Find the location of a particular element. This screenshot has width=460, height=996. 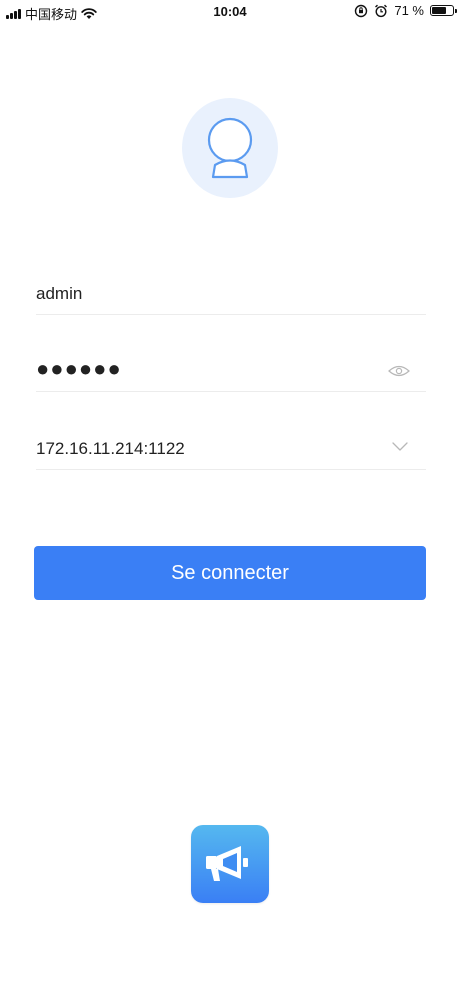

login-button: Se connecter is located at coordinates (230, 573).